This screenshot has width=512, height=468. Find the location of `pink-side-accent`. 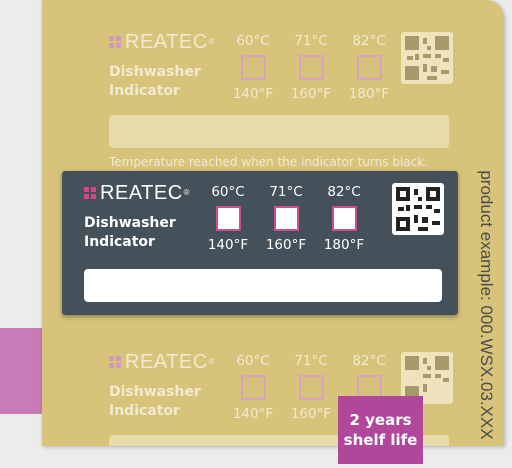

pink-side-accent is located at coordinates (22, 371).